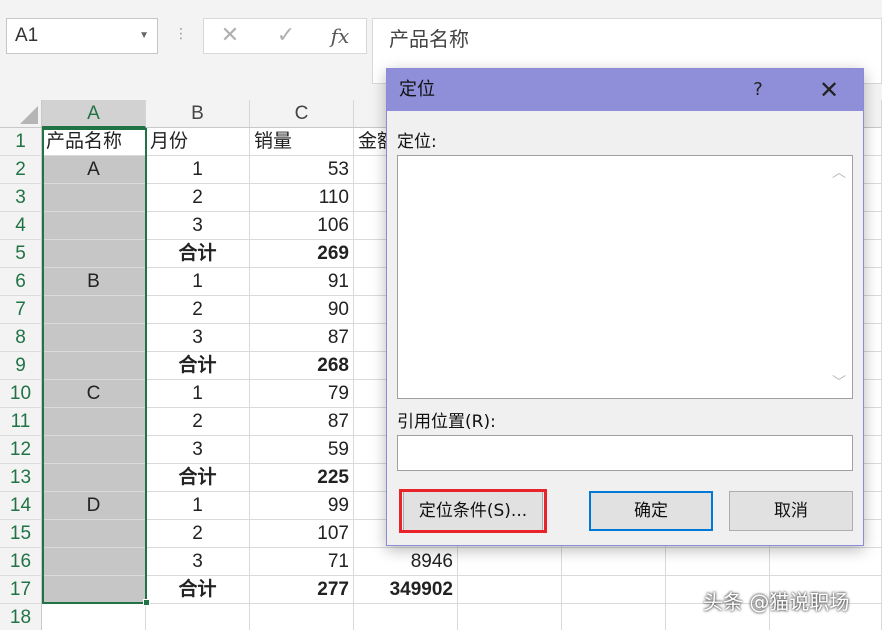 The width and height of the screenshot is (882, 630). I want to click on row-header: 13, so click(21, 478).